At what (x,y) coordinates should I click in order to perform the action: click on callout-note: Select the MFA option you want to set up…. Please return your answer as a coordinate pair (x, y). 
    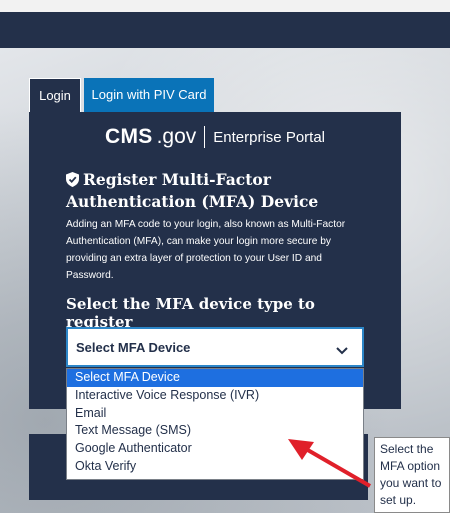
    Looking at the image, I should click on (412, 475).